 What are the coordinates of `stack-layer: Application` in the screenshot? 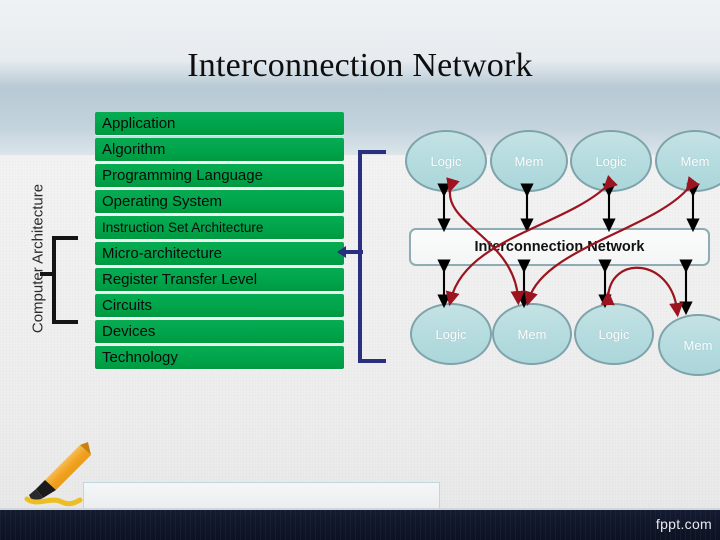 It's located at (219, 123).